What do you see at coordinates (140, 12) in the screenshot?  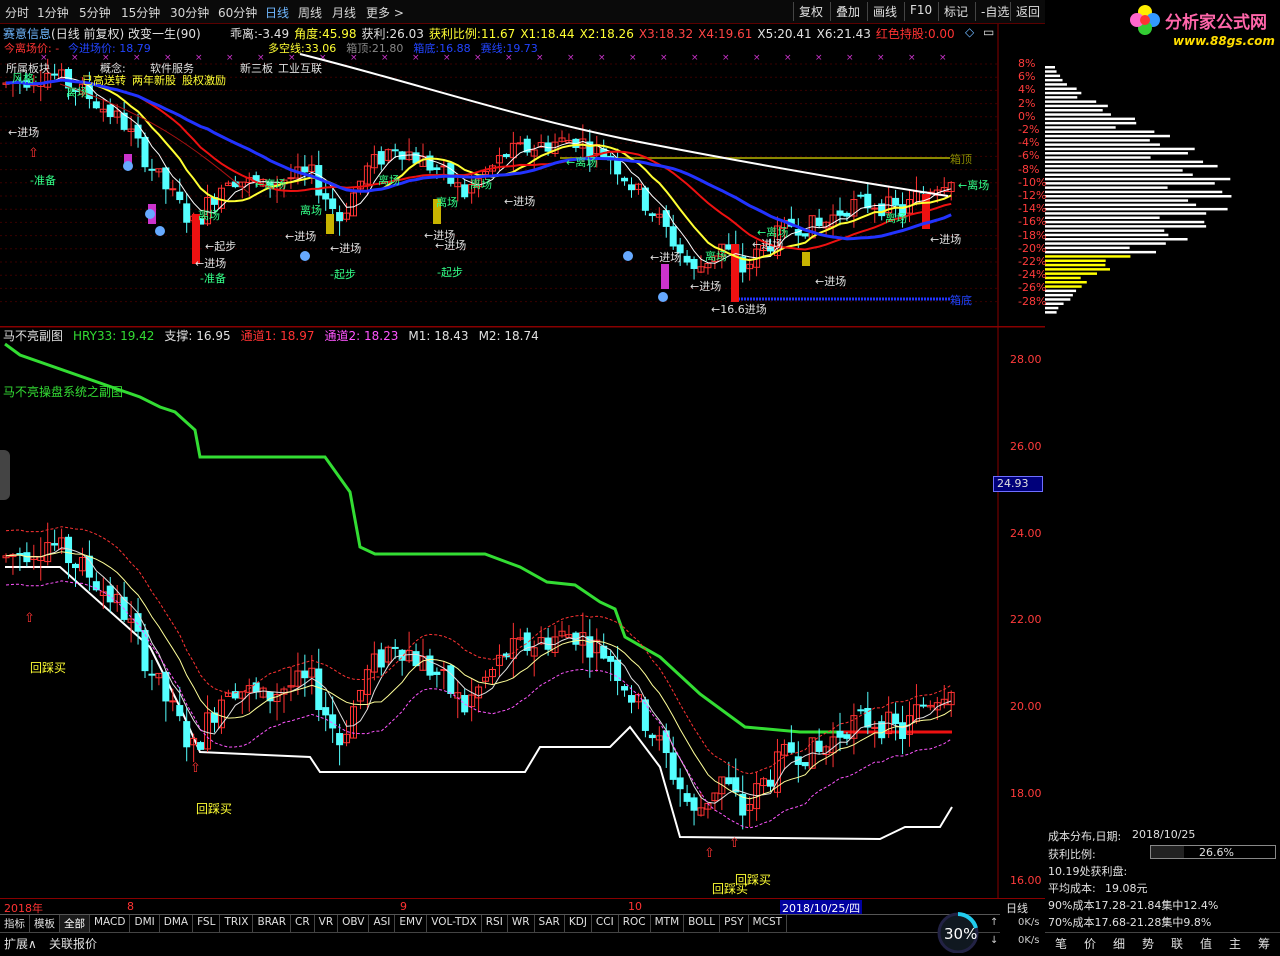 I see `period-tab-15min: 15分钟` at bounding box center [140, 12].